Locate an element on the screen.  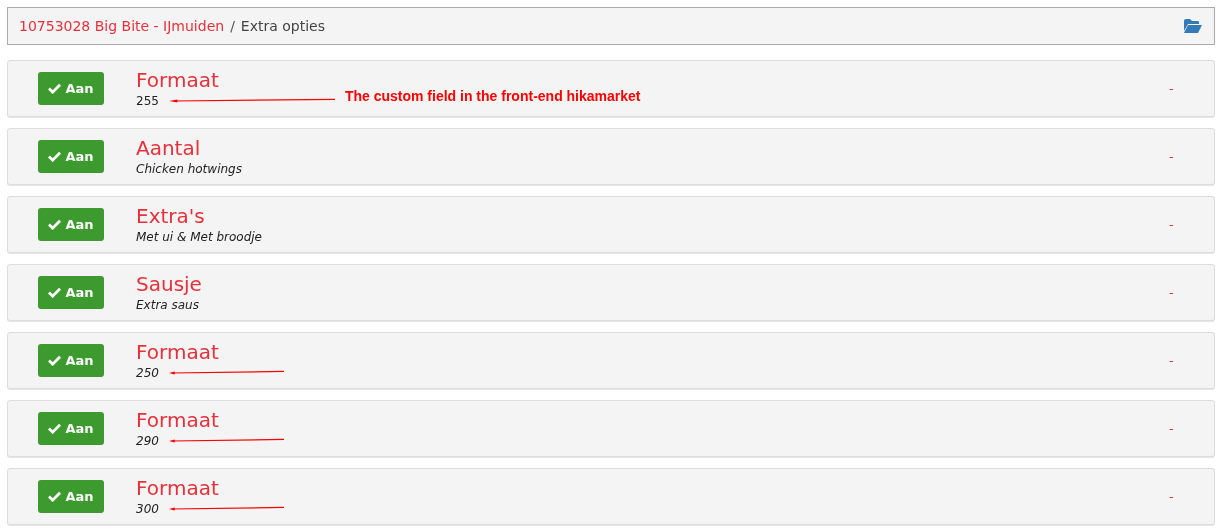
option-detail: Met ui & Met broodje is located at coordinates (199, 236).